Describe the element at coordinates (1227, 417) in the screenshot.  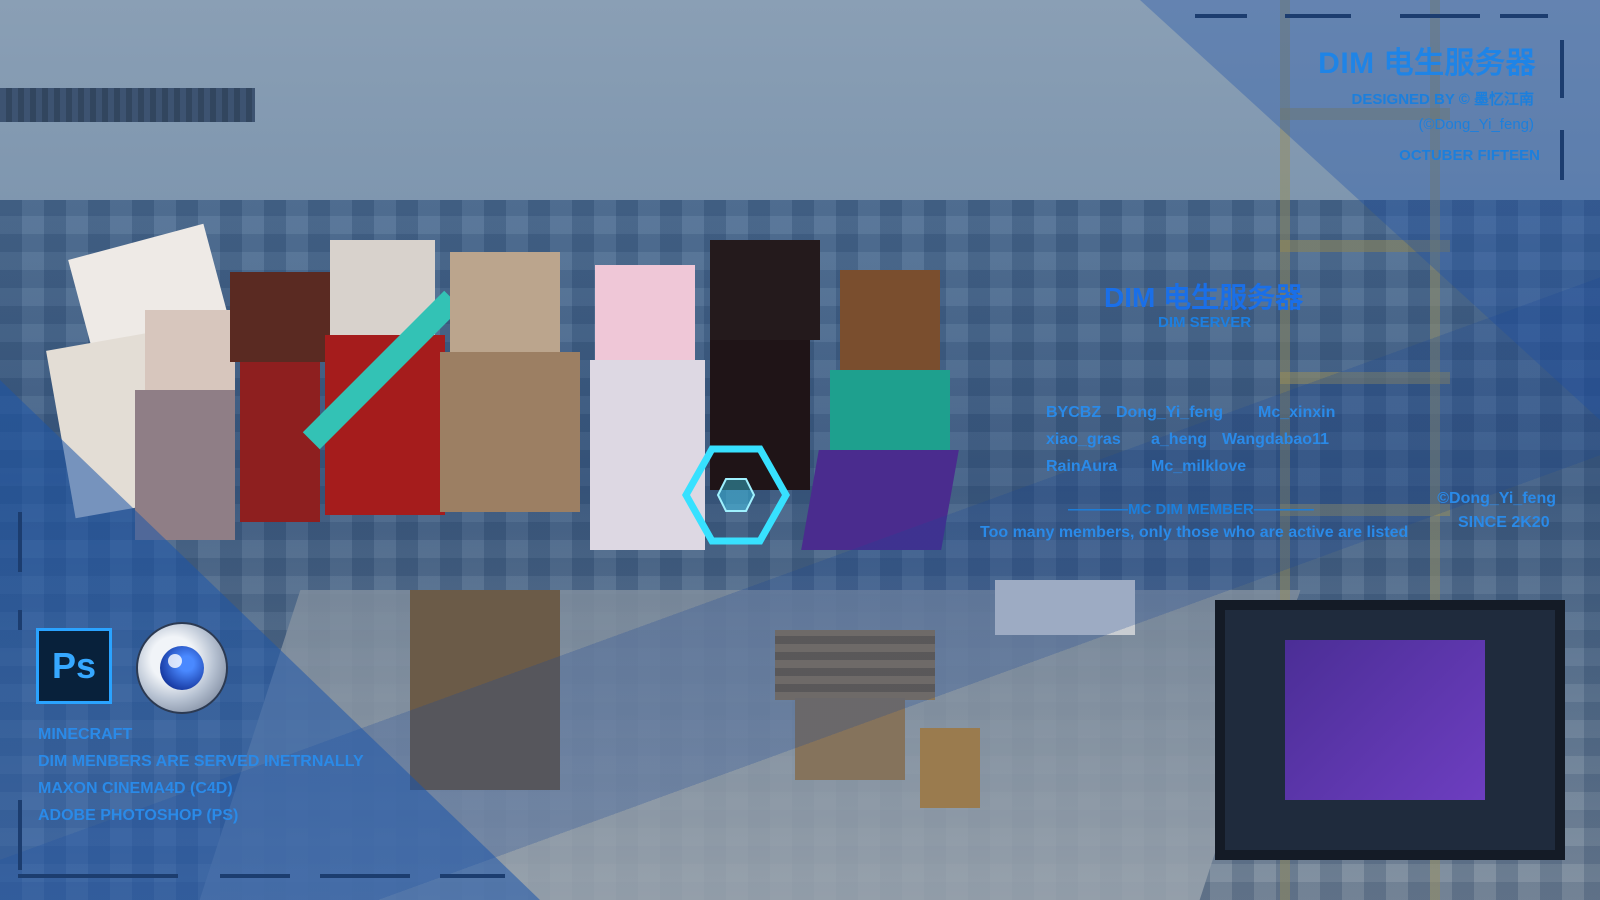
I see `member-row: BYCBZ Dong_Yi_feng Mc_xinxin` at that location.